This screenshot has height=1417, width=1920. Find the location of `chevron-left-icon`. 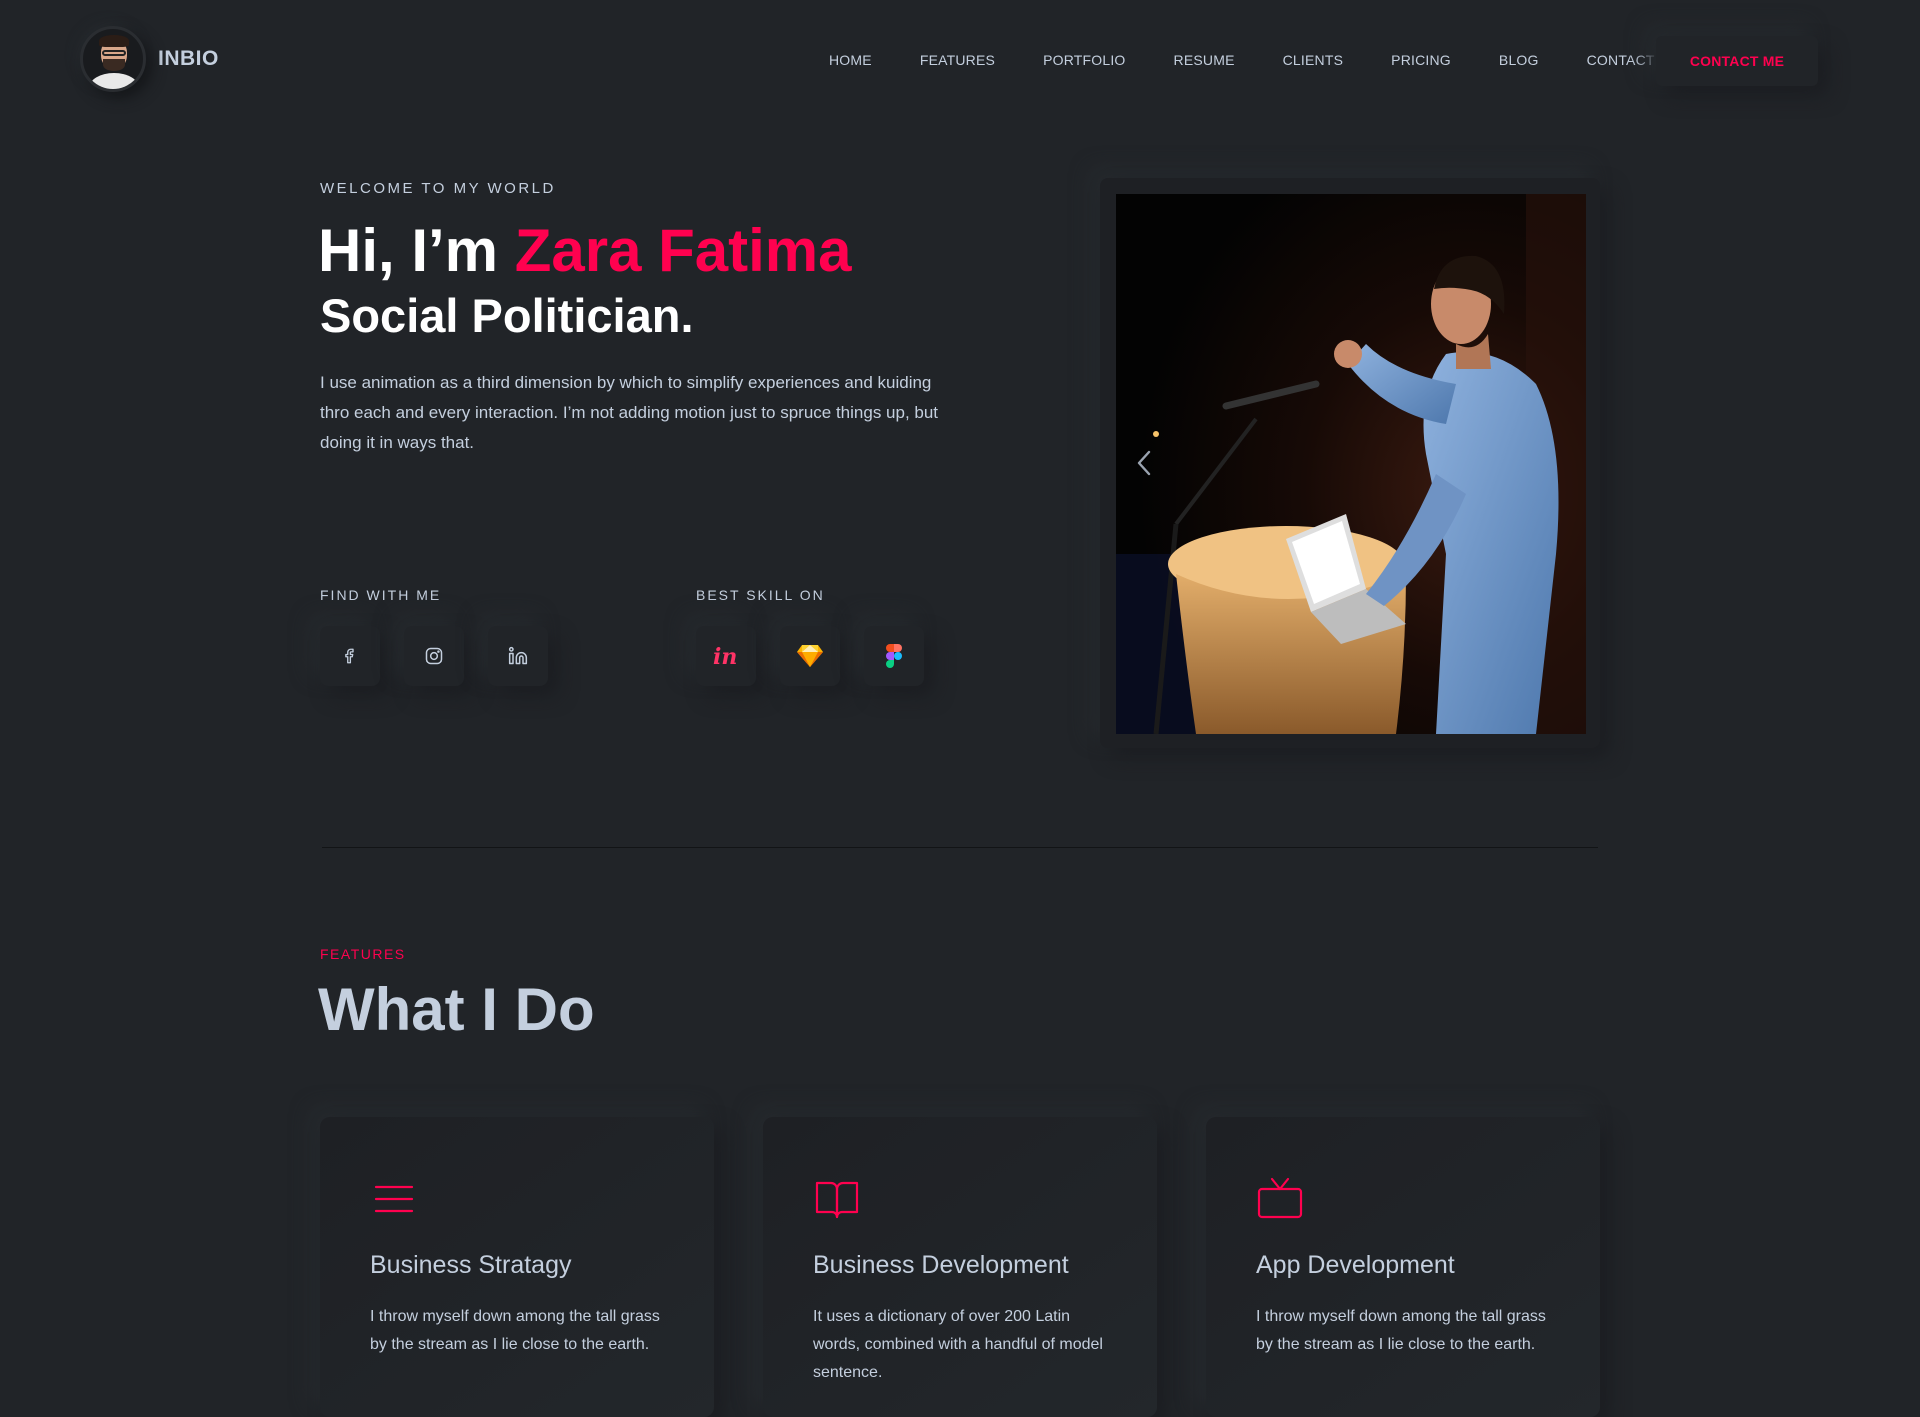

chevron-left-icon is located at coordinates (1144, 463).